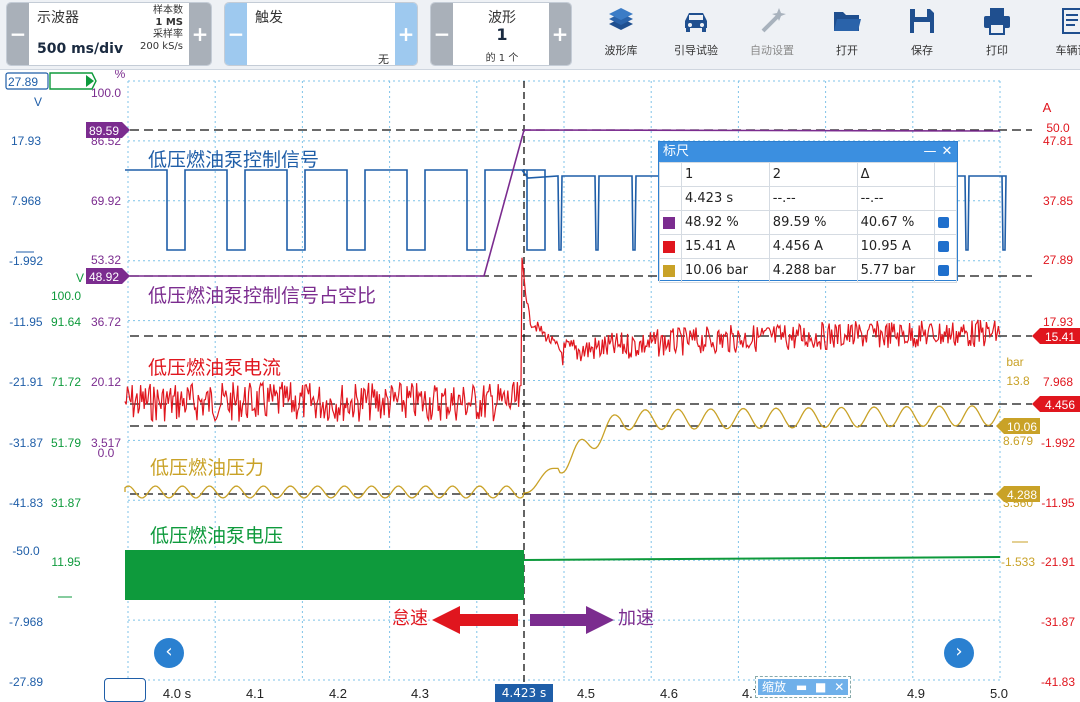  I want to click on duty-swatch, so click(669, 222).